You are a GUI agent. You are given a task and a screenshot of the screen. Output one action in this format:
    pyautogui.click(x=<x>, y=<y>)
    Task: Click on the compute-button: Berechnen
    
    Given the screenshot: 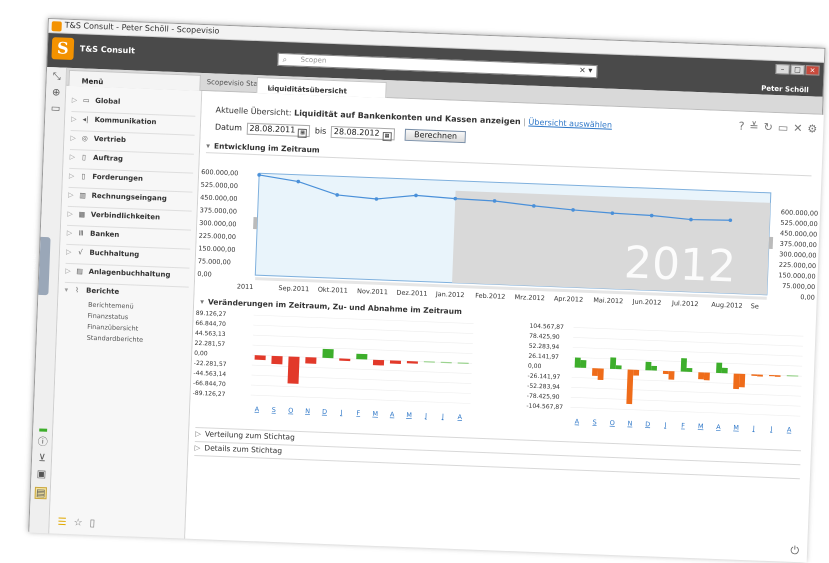 What is the action you would take?
    pyautogui.click(x=435, y=136)
    